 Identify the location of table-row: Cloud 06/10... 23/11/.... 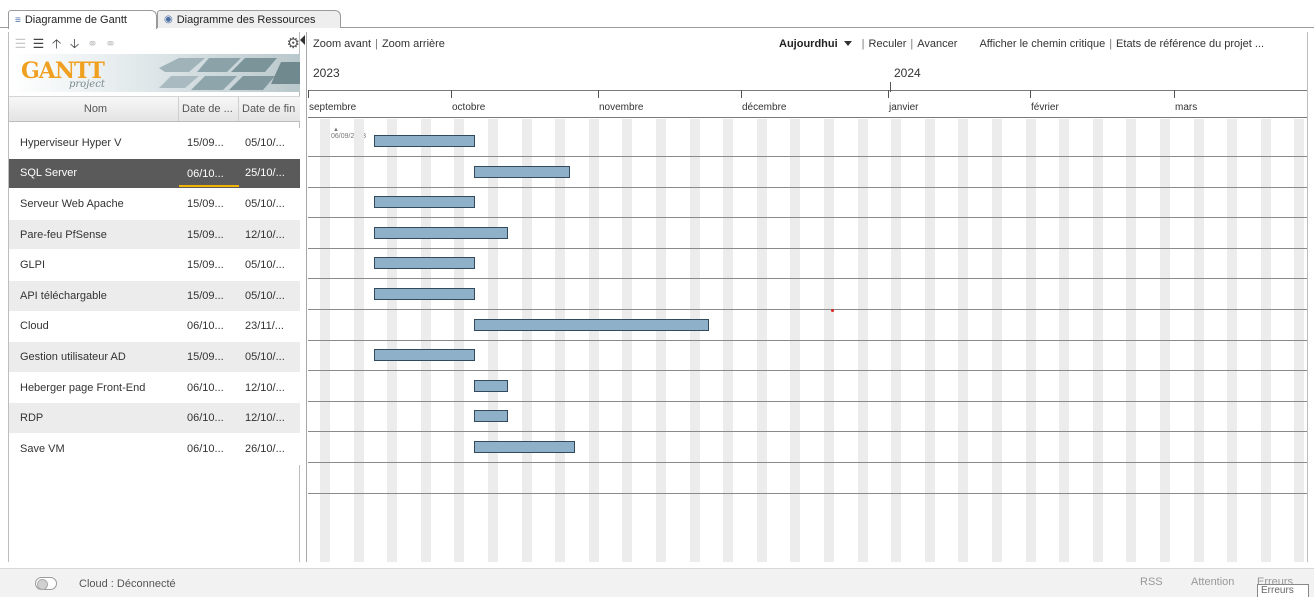
(154, 327).